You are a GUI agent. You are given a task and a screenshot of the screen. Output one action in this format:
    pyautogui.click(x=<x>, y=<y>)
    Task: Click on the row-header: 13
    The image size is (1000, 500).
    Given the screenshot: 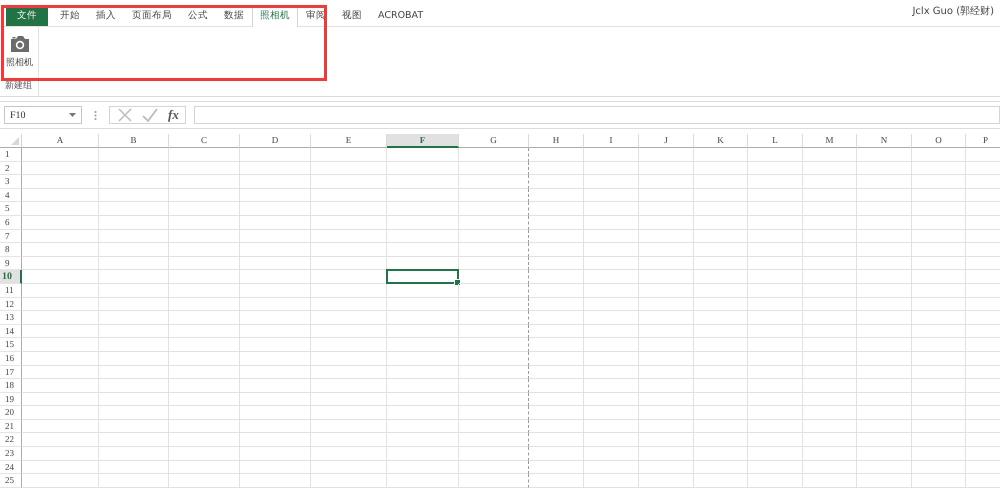 What is the action you would take?
    pyautogui.click(x=11, y=318)
    